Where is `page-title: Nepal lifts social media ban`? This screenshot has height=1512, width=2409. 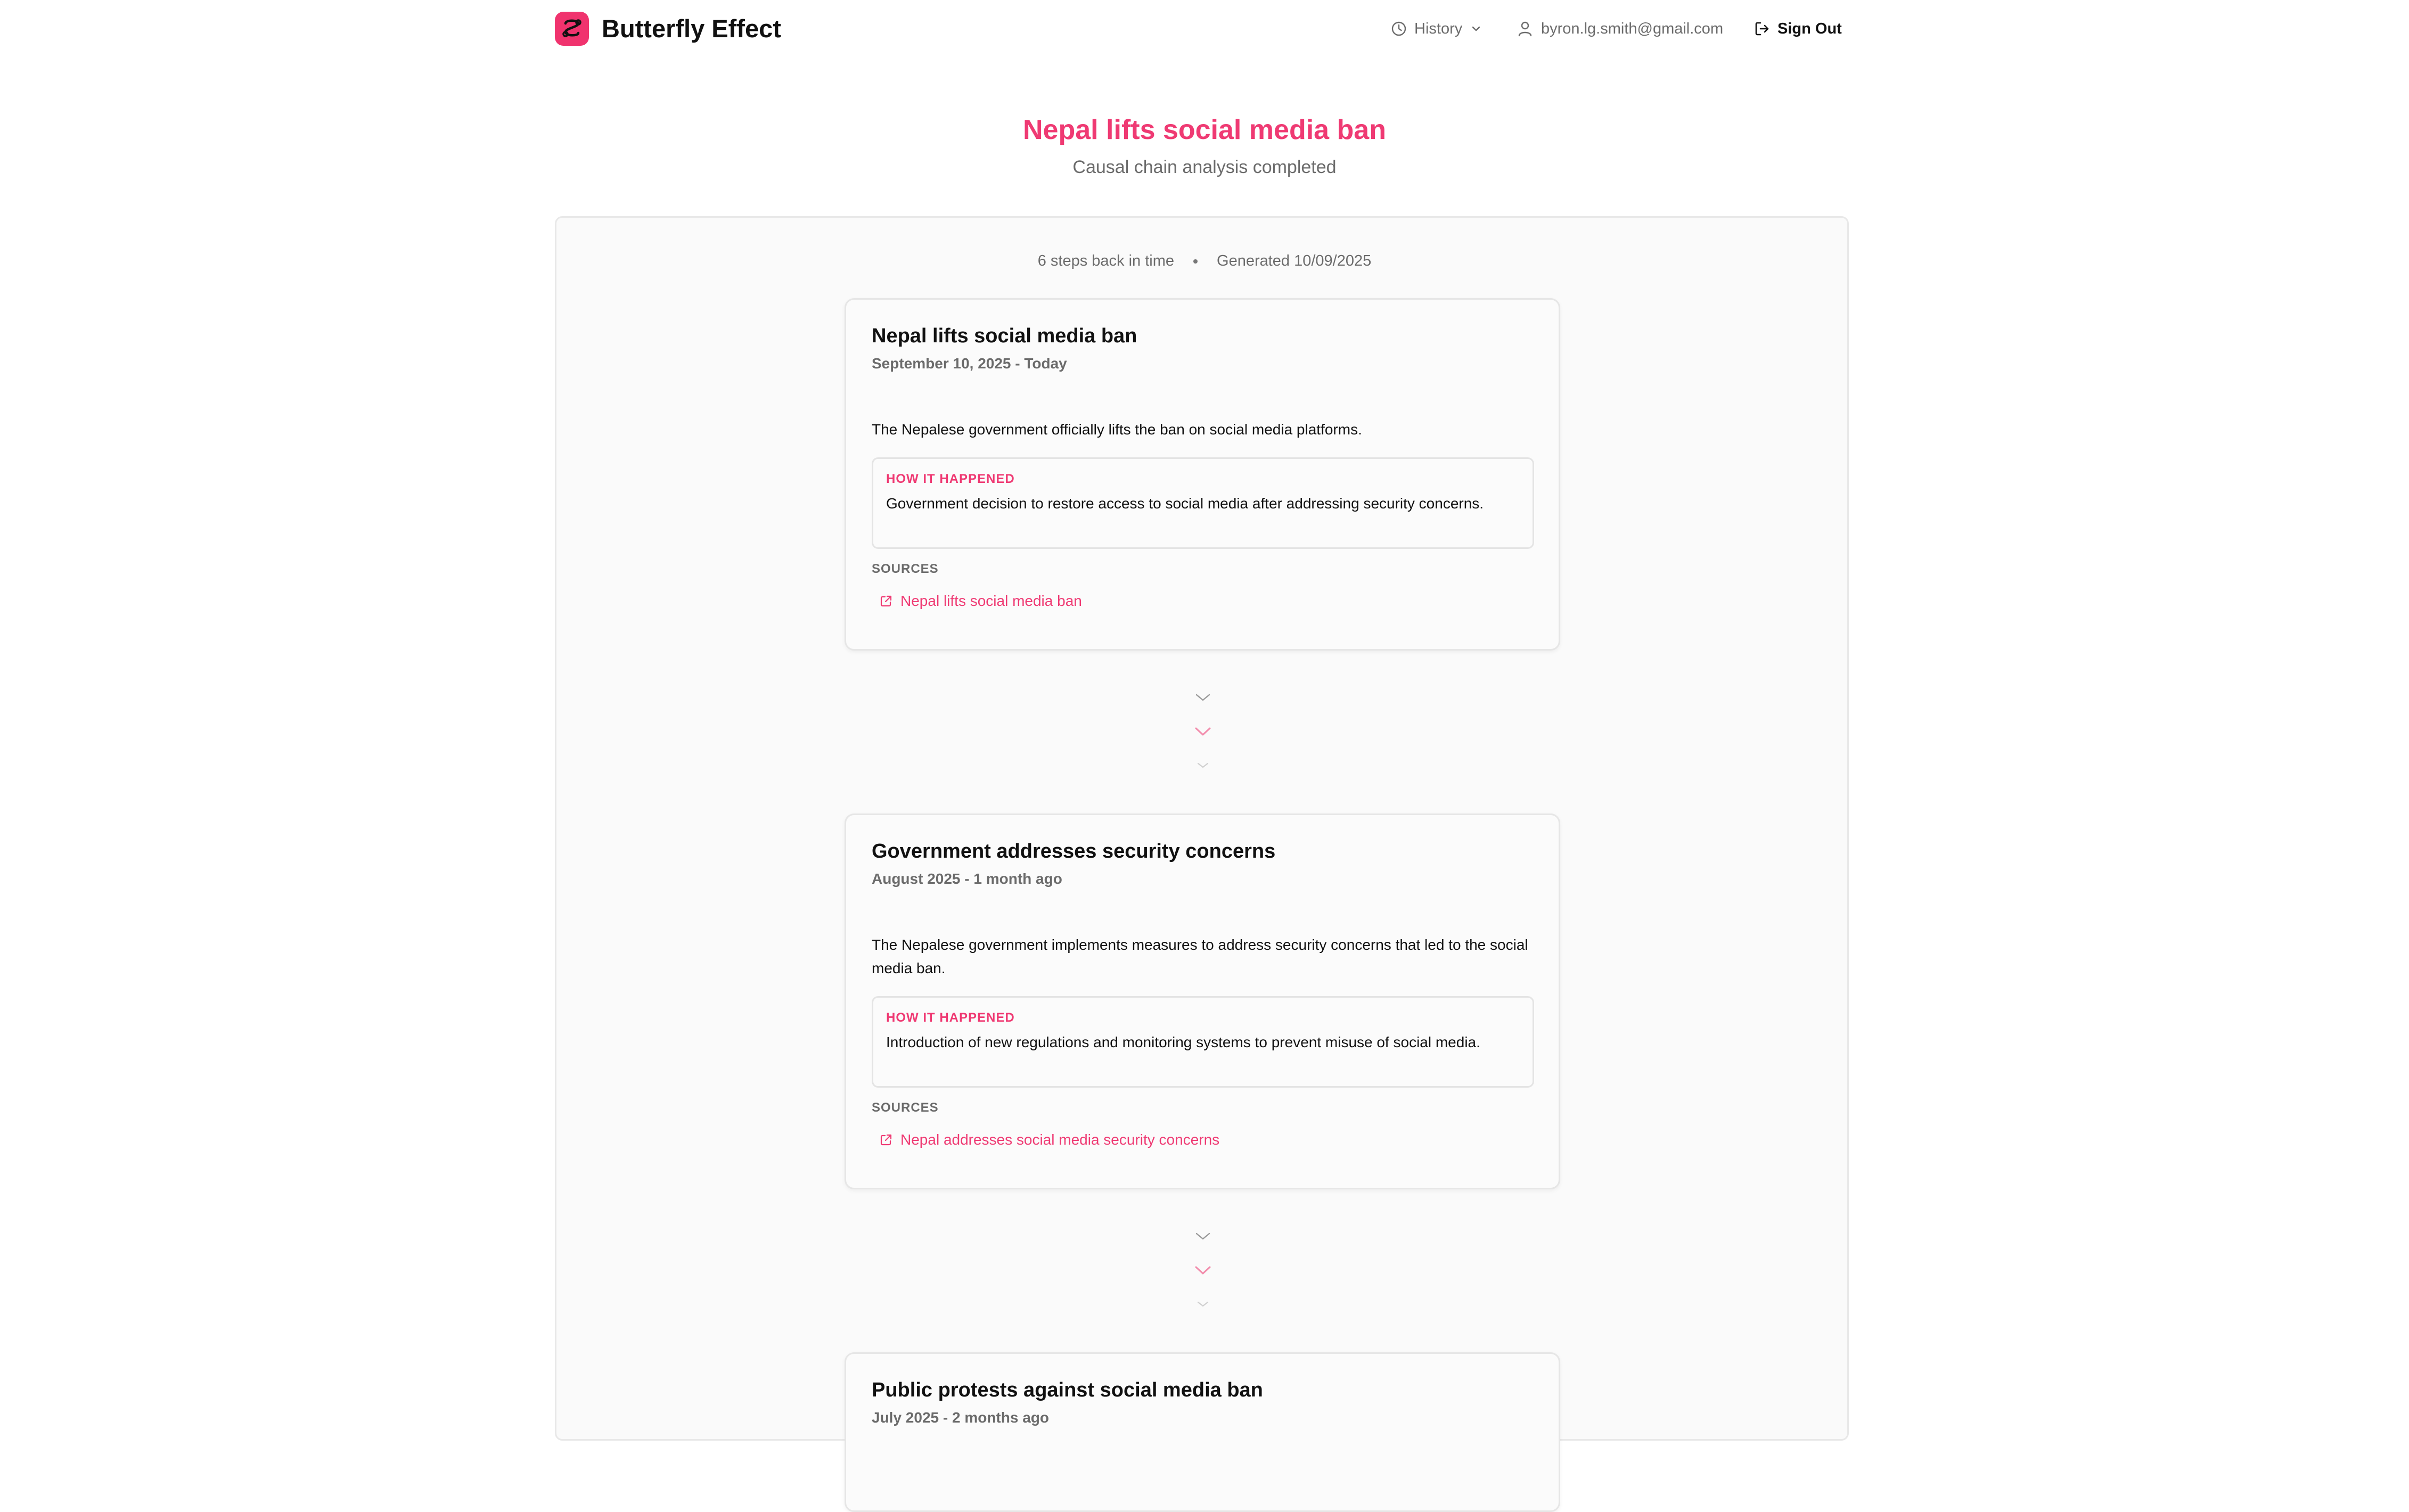
page-title: Nepal lifts social media ban is located at coordinates (1204, 129).